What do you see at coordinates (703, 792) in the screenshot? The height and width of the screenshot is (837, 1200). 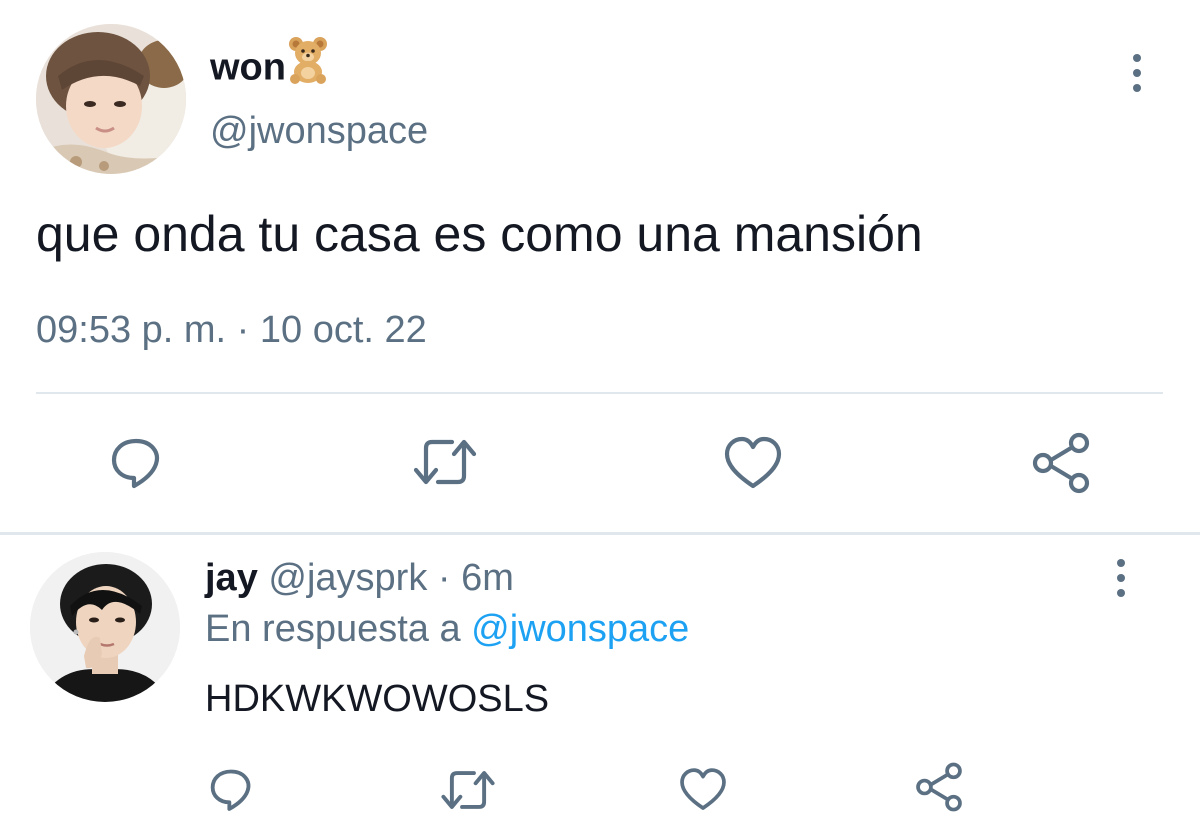 I see `reply-like-icon` at bounding box center [703, 792].